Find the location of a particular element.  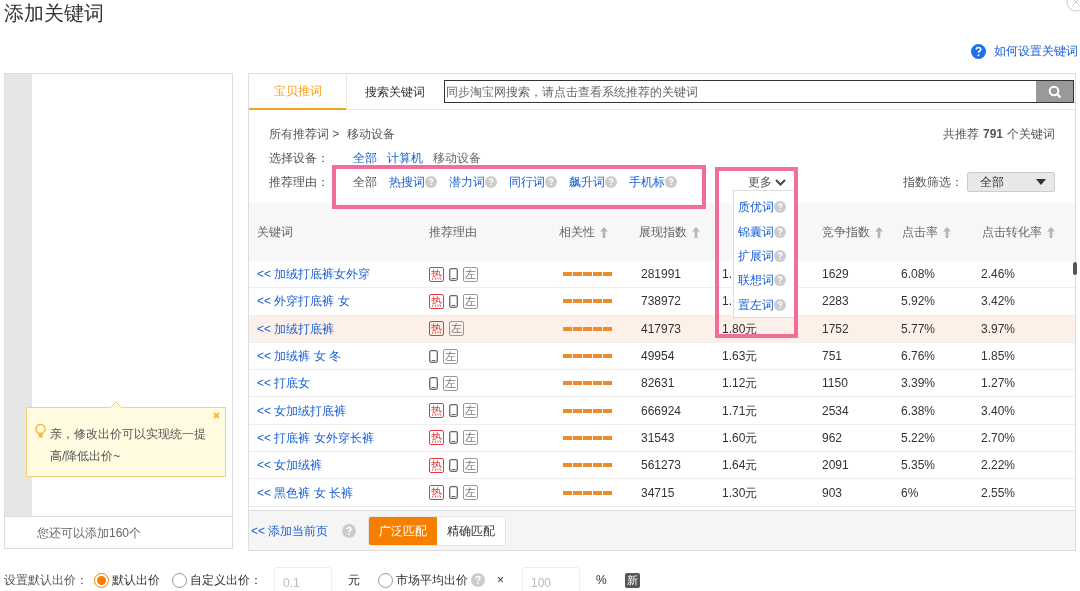

conversion-cell: 3.40% is located at coordinates (998, 410).